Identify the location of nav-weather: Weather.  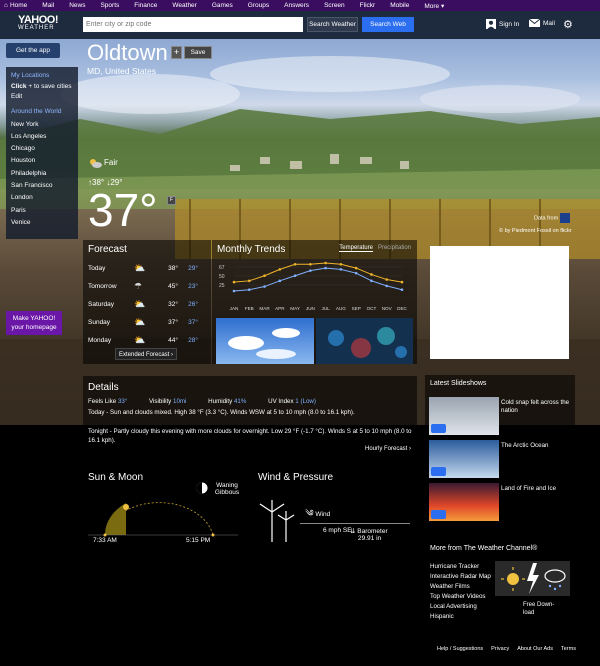
(184, 5).